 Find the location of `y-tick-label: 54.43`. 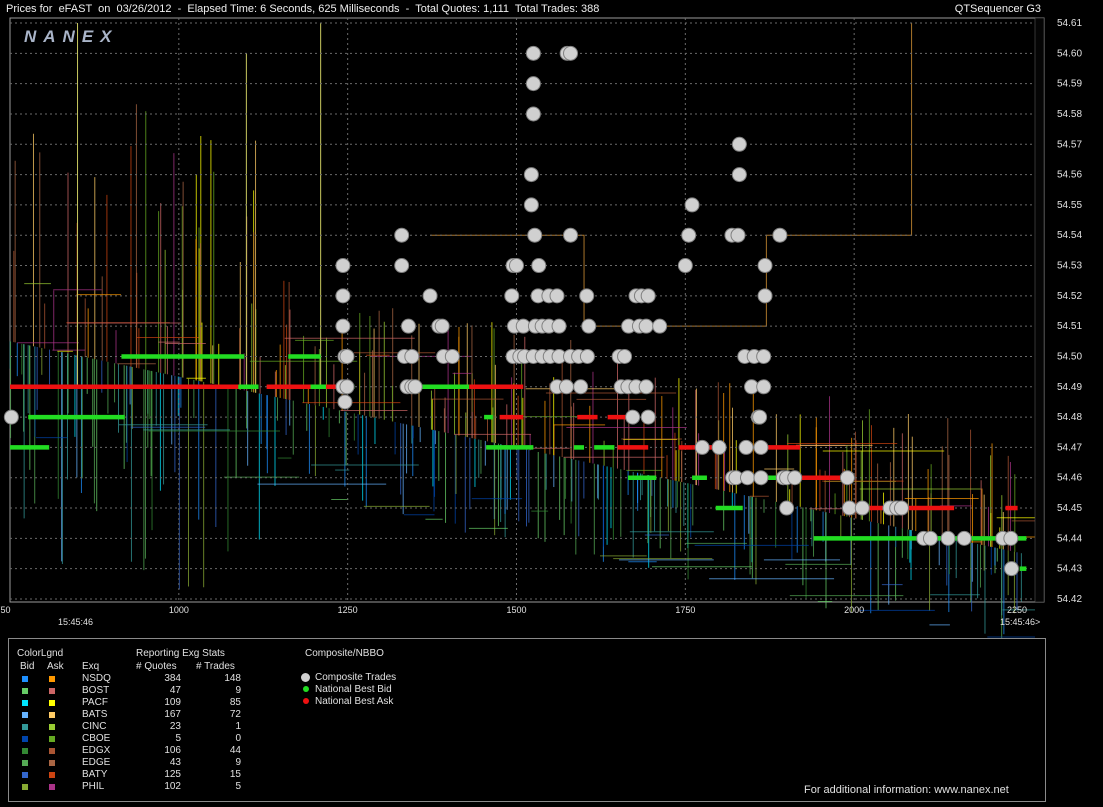

y-tick-label: 54.43 is located at coordinates (1069, 569).